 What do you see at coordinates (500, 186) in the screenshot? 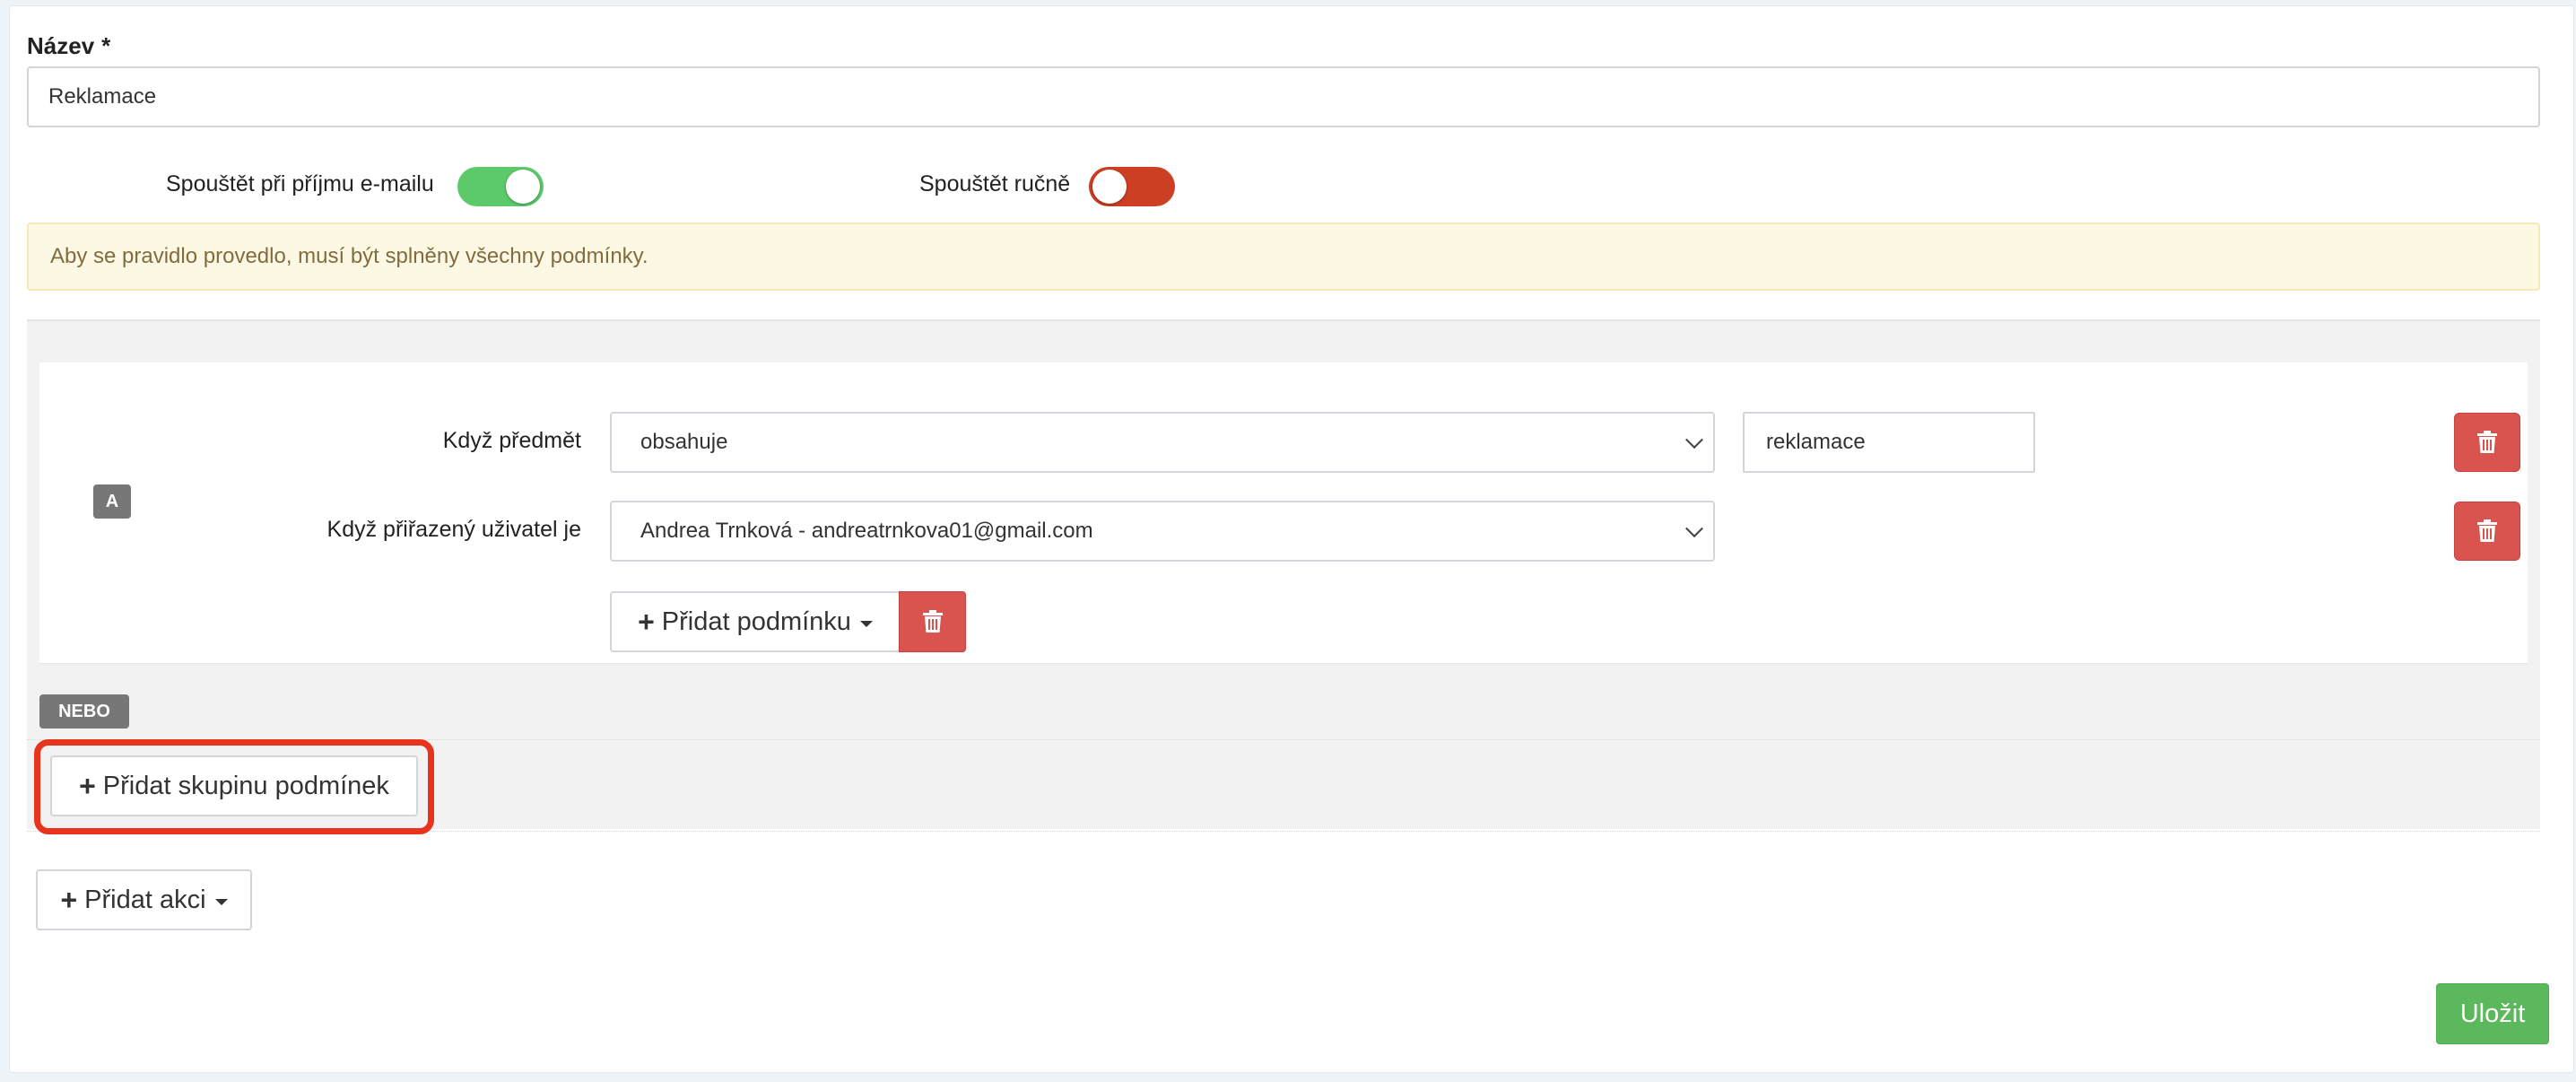
I see `toggle-email-switch` at bounding box center [500, 186].